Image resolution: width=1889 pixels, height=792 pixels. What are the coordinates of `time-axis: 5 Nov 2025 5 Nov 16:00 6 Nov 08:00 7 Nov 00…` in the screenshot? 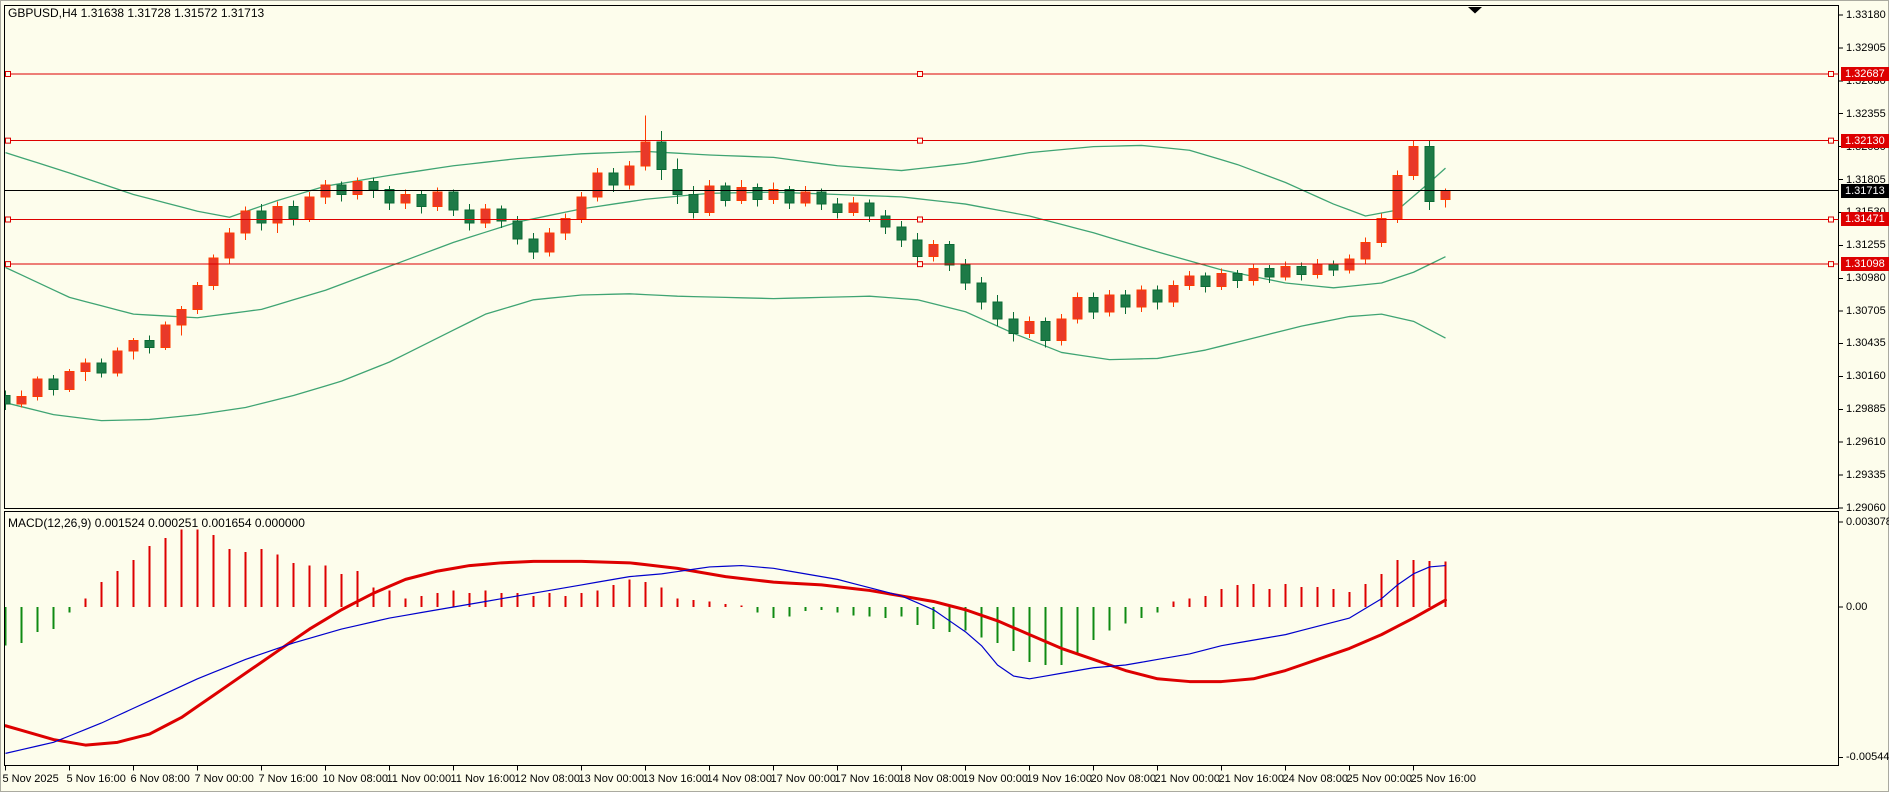 It's located at (919, 779).